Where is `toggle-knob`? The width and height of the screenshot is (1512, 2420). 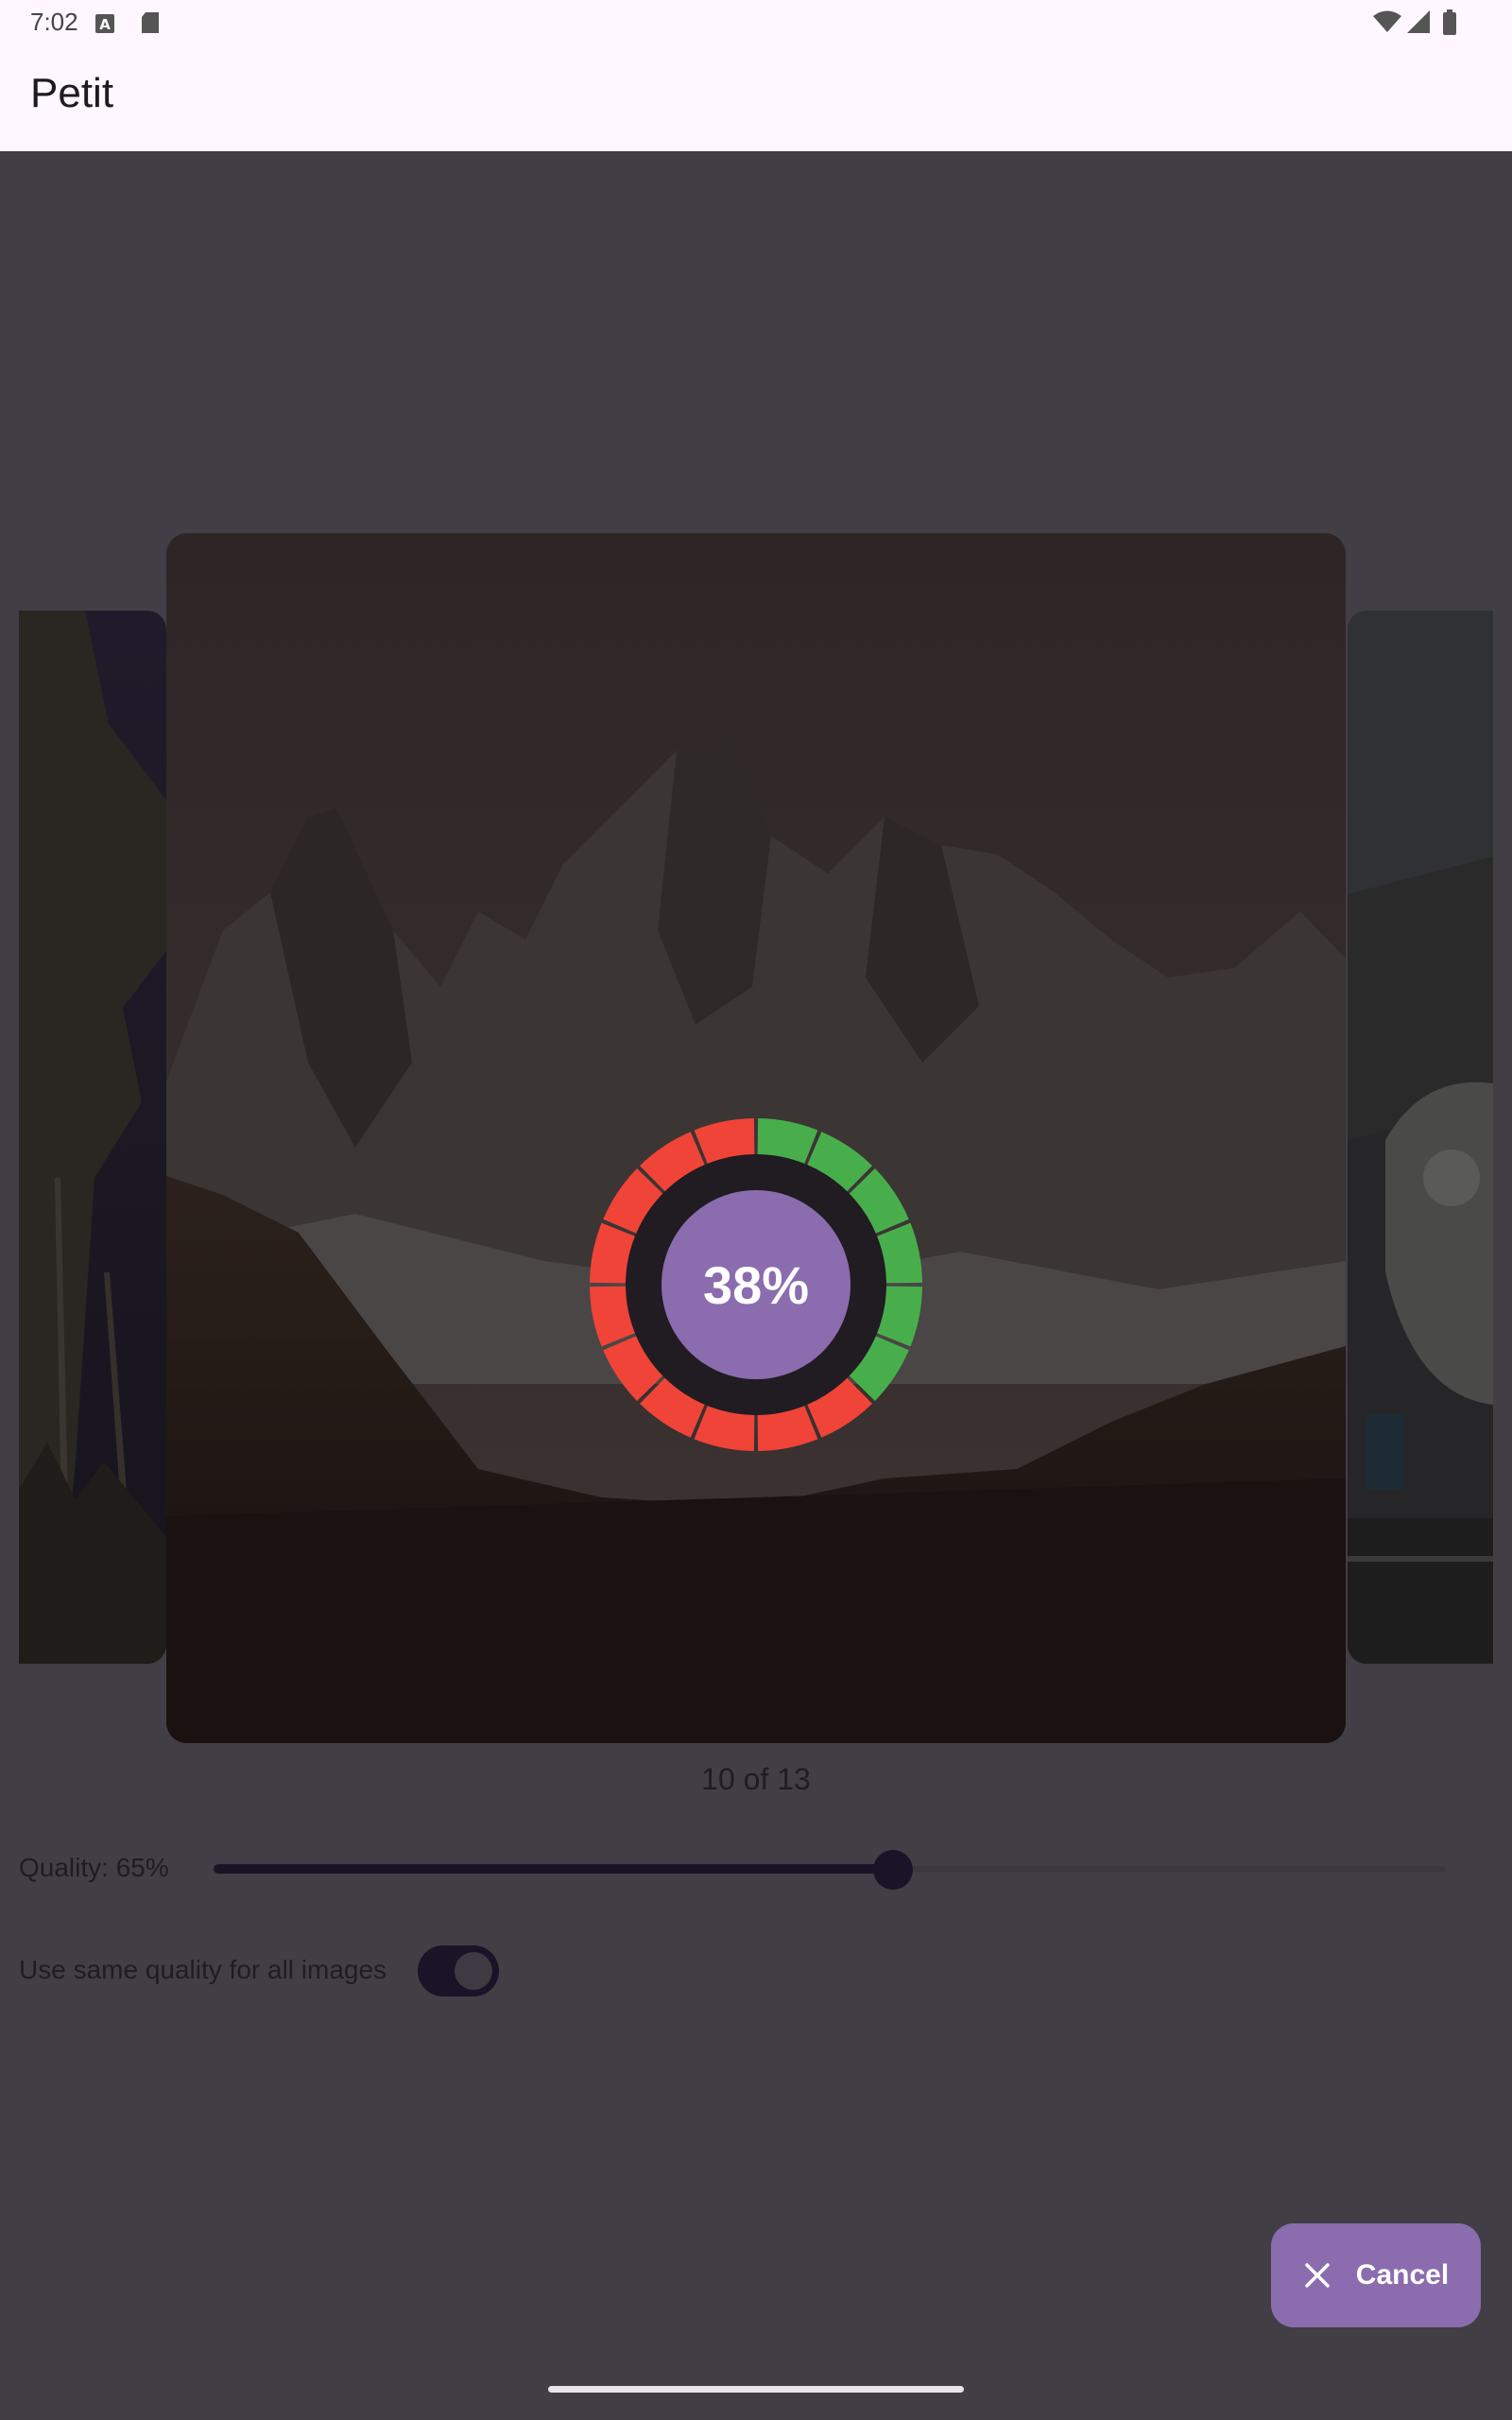 toggle-knob is located at coordinates (473, 1971).